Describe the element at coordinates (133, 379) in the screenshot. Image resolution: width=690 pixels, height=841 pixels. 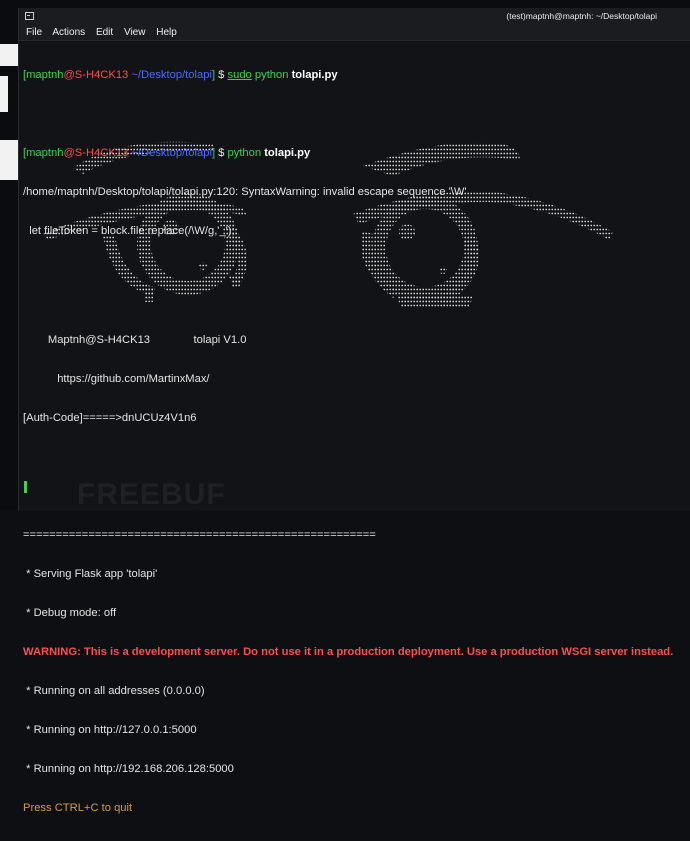
I see `banner-url: https://github.com/MartinxMax/` at that location.